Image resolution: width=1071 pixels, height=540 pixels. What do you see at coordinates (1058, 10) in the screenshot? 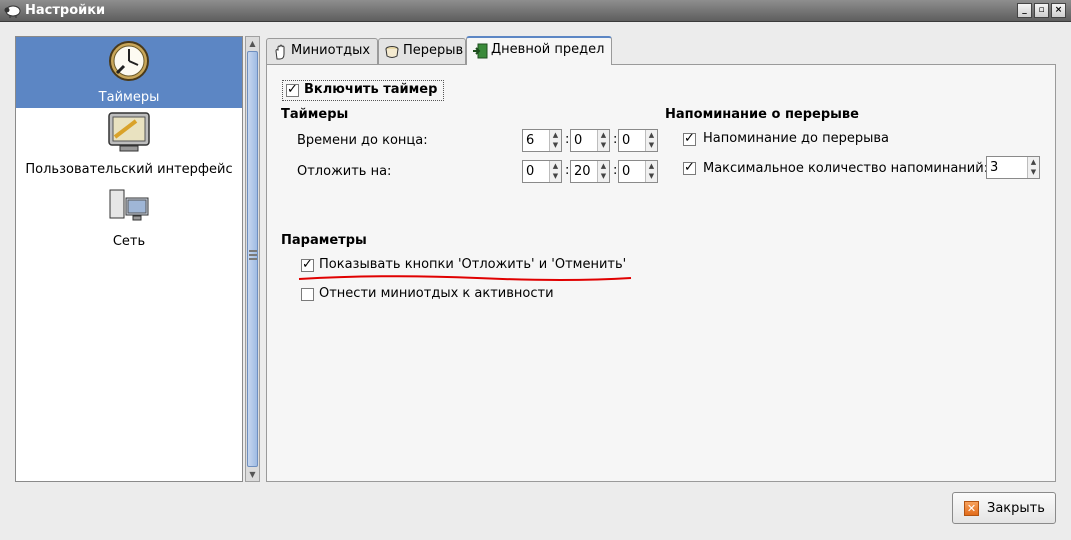
I see `close-window-button: ×` at bounding box center [1058, 10].